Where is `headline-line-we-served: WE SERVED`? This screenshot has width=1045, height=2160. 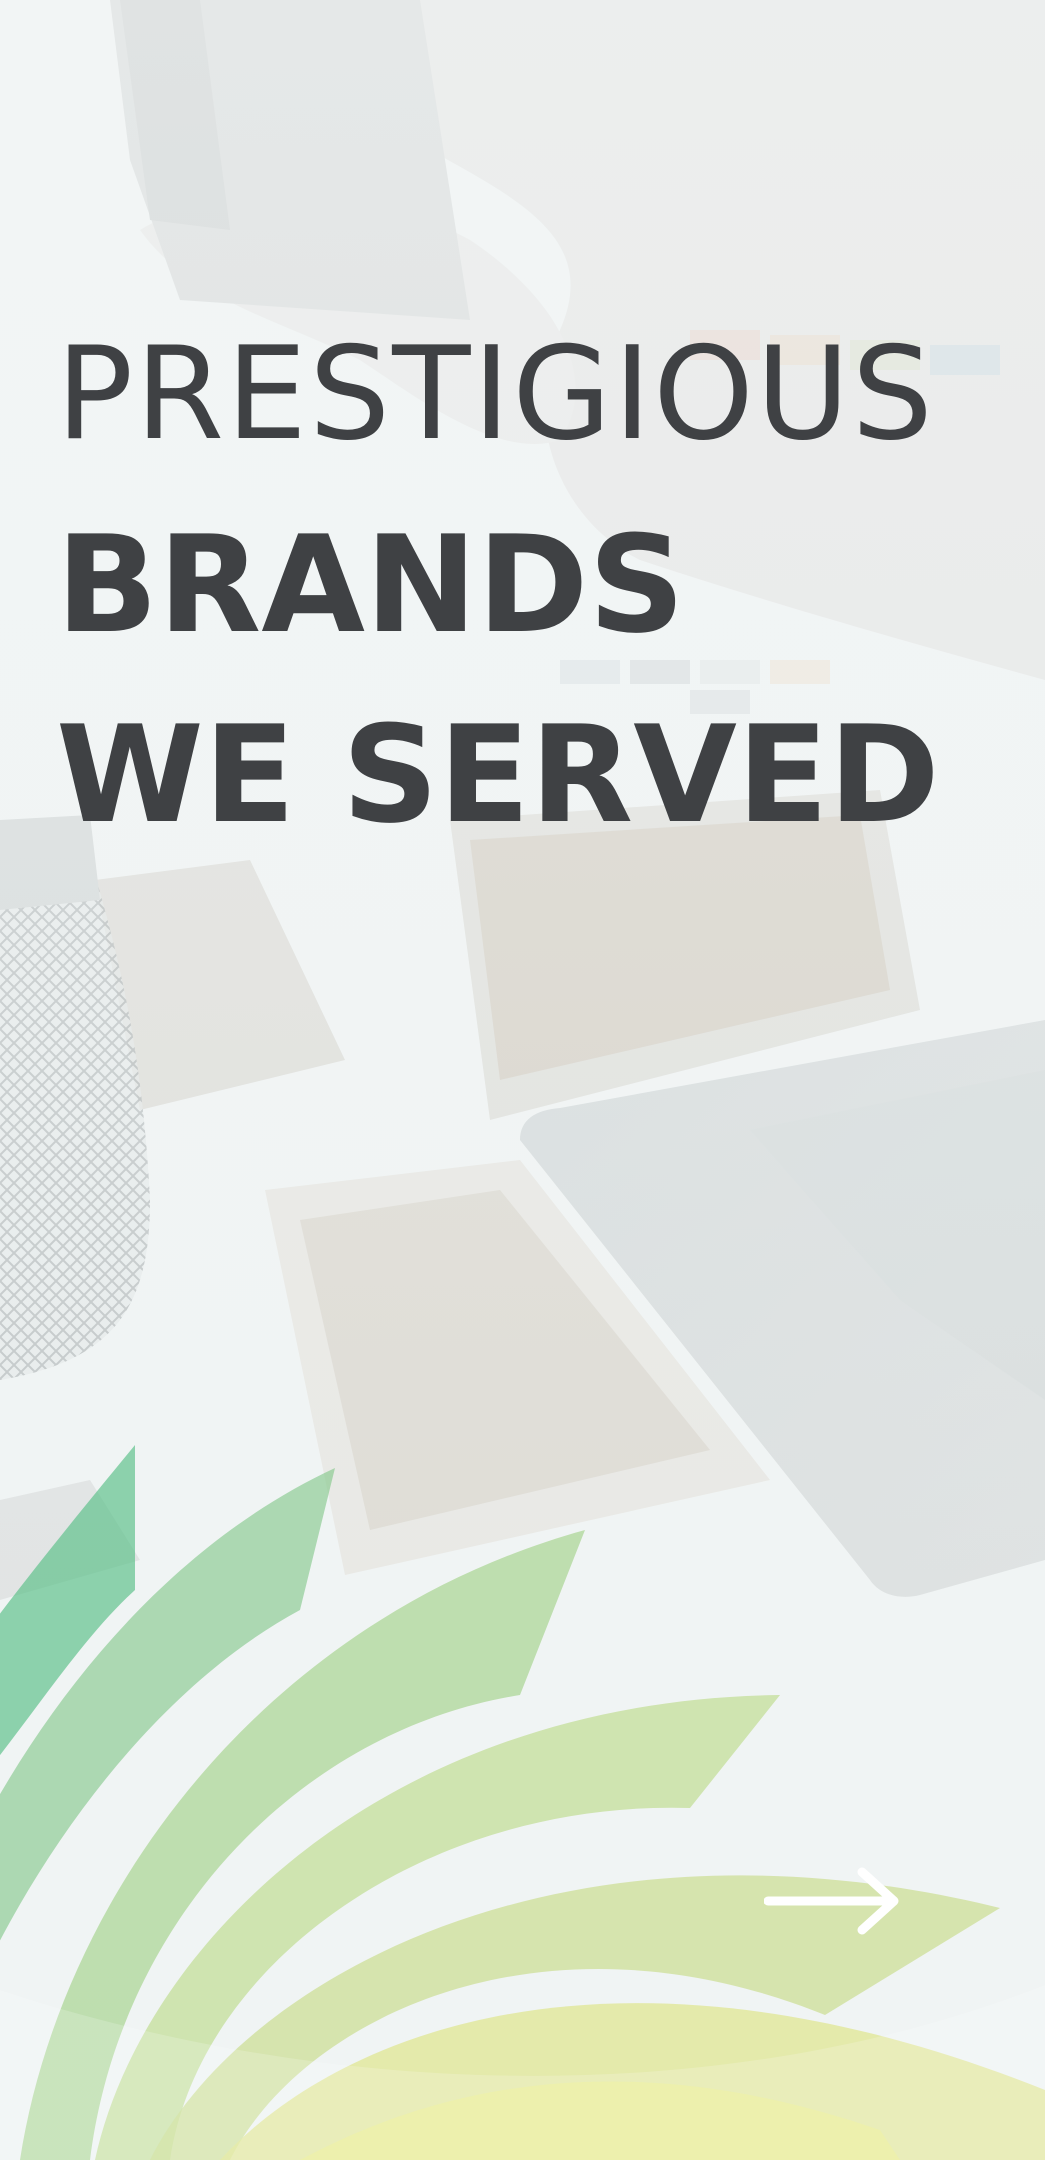
headline-line-we-served: WE SERVED is located at coordinates (498, 775).